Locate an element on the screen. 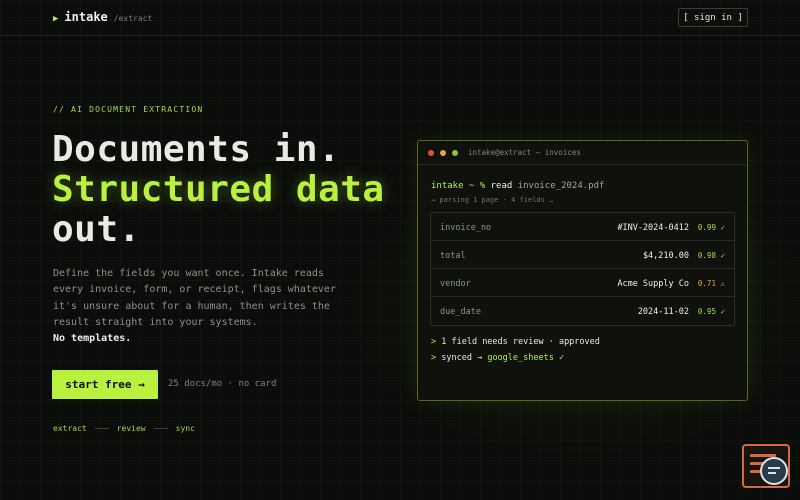 This screenshot has height=500, width=800. confidence-badge: 0.95 ✓ is located at coordinates (711, 311).